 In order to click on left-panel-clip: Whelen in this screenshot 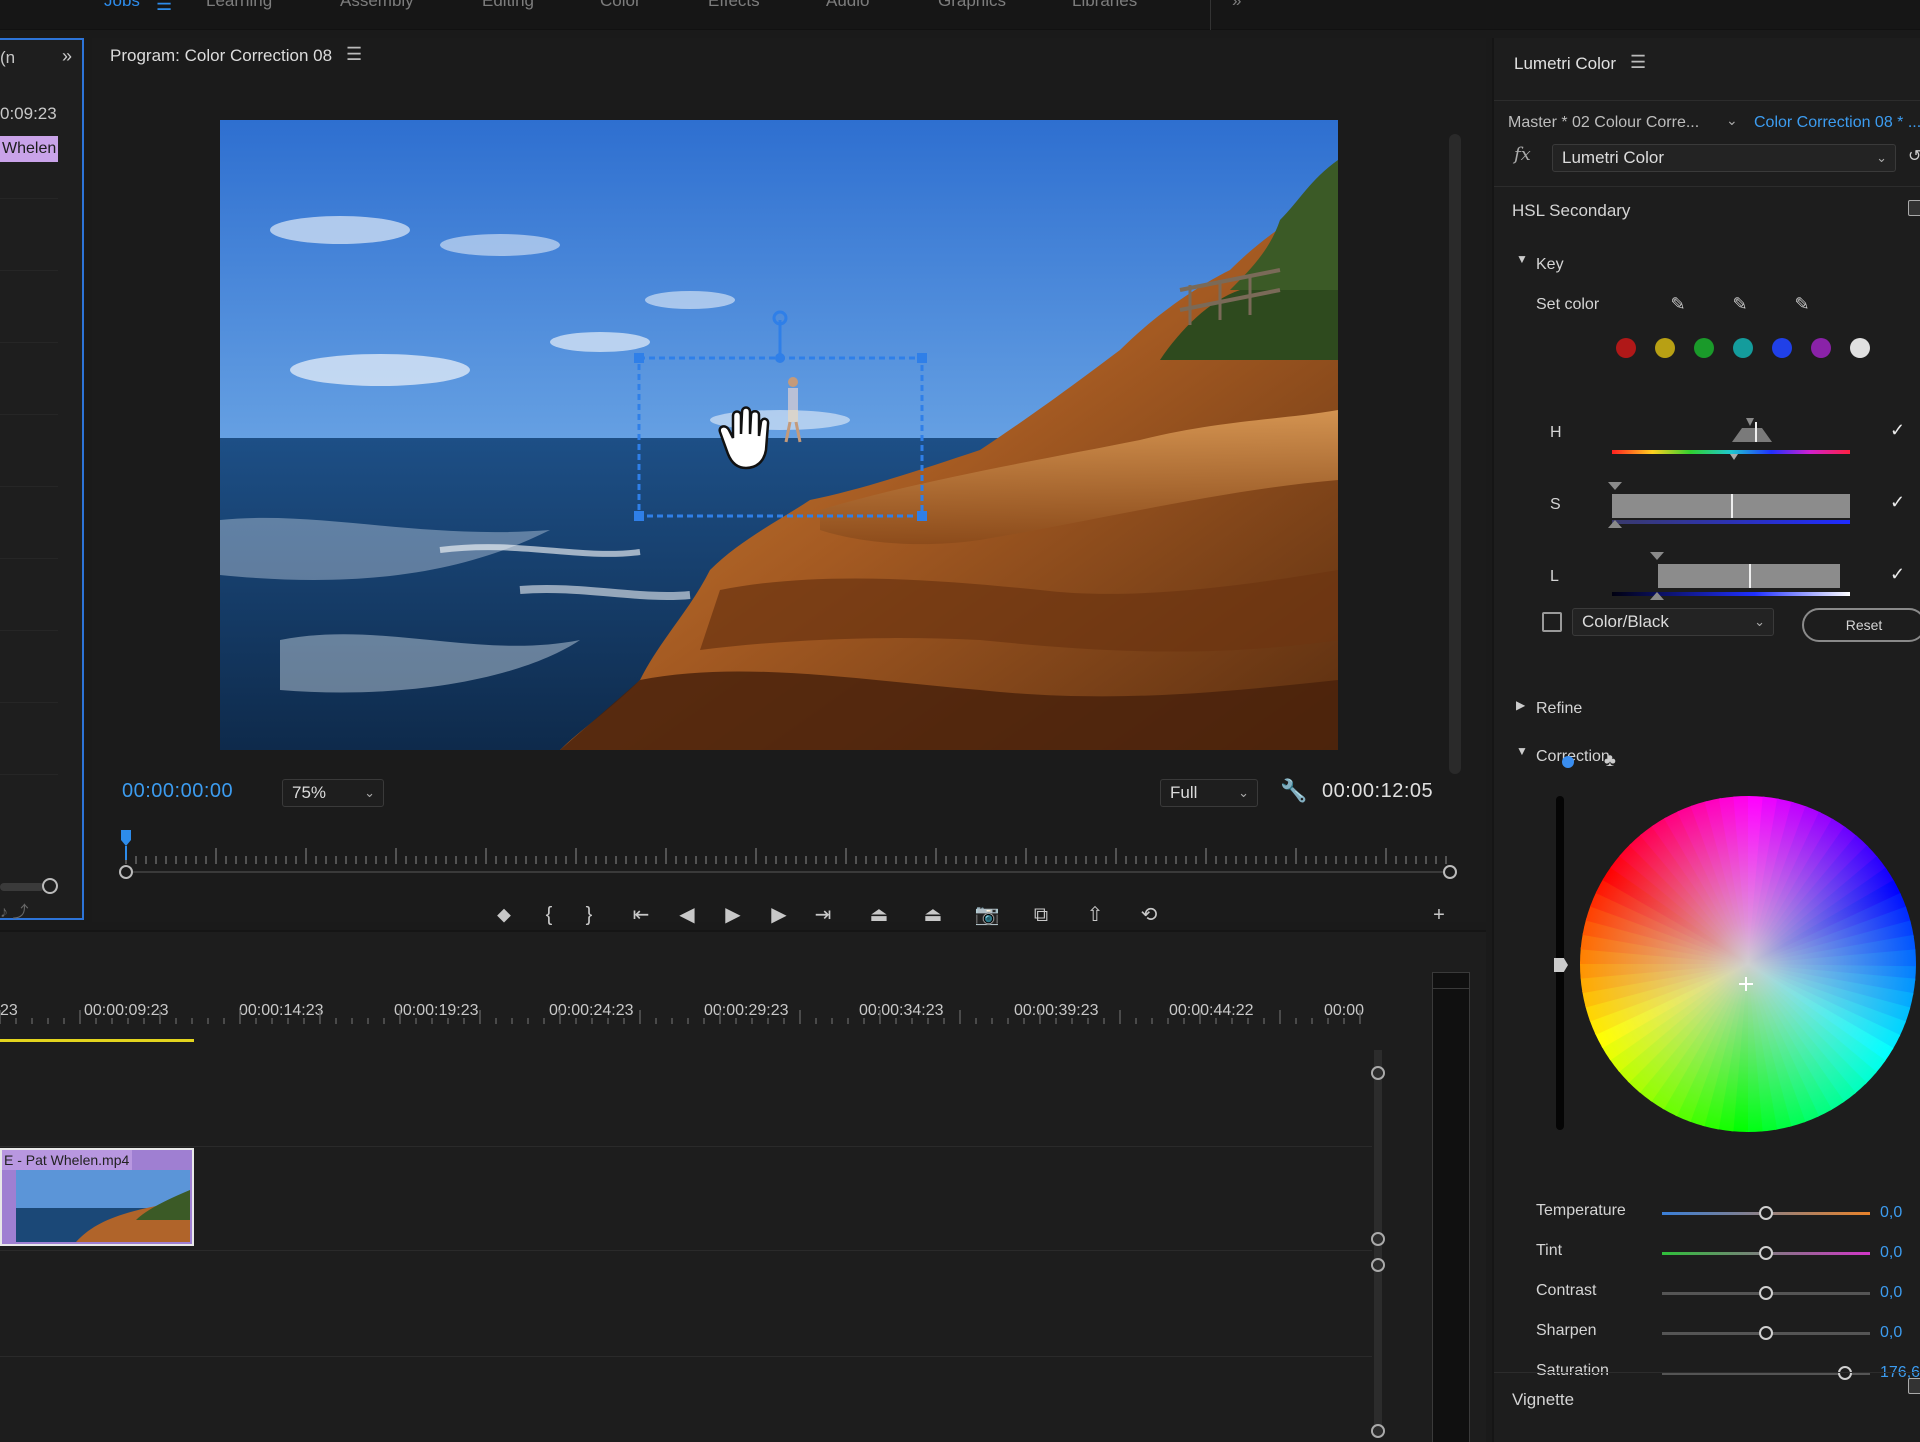, I will do `click(29, 149)`.